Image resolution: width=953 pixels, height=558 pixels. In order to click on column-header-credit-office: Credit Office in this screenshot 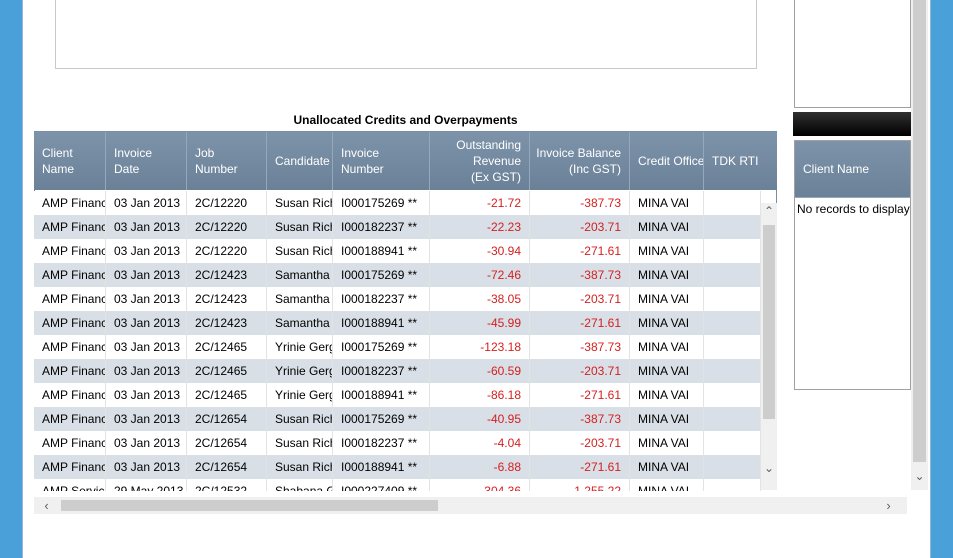, I will do `click(667, 161)`.